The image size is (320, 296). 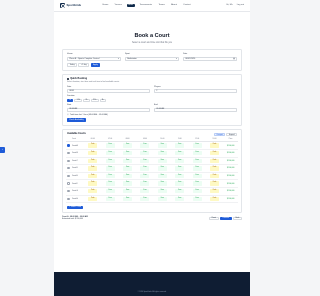 What do you see at coordinates (229, 5) in the screenshot?
I see `user-greeting: Hi, Ms` at bounding box center [229, 5].